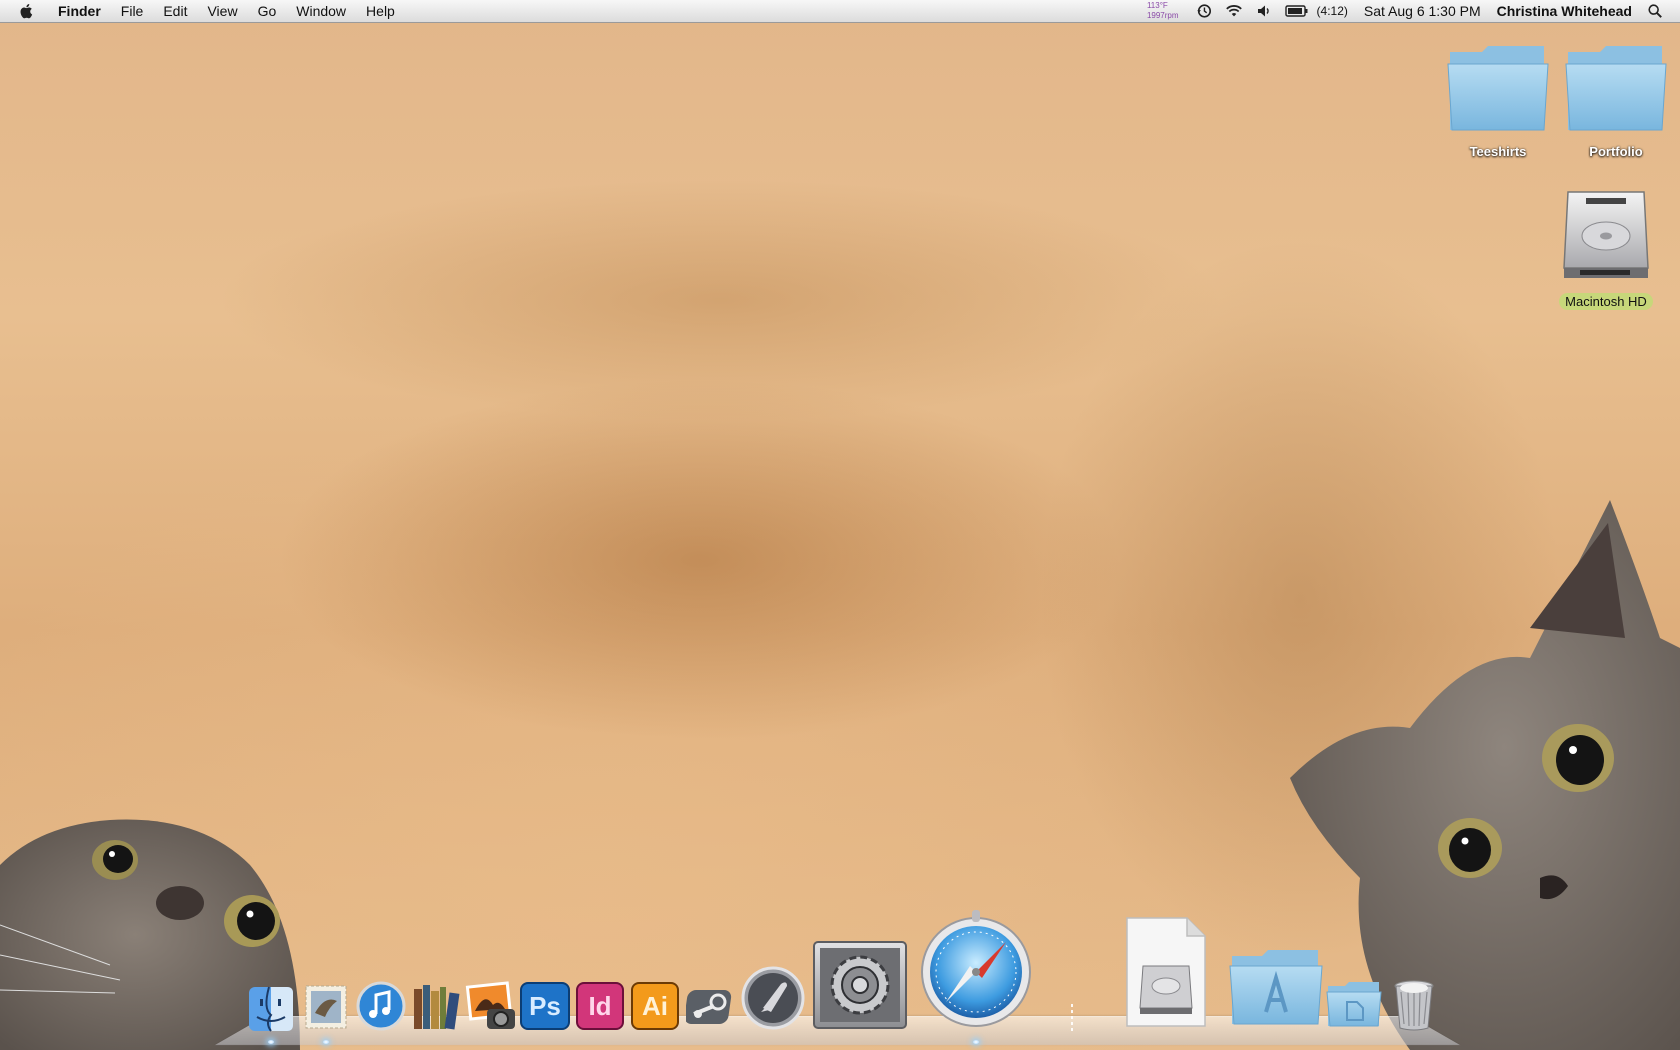  What do you see at coordinates (1422, 11) in the screenshot?
I see `clock-datetime: Sat Aug 6 1:30 PM` at bounding box center [1422, 11].